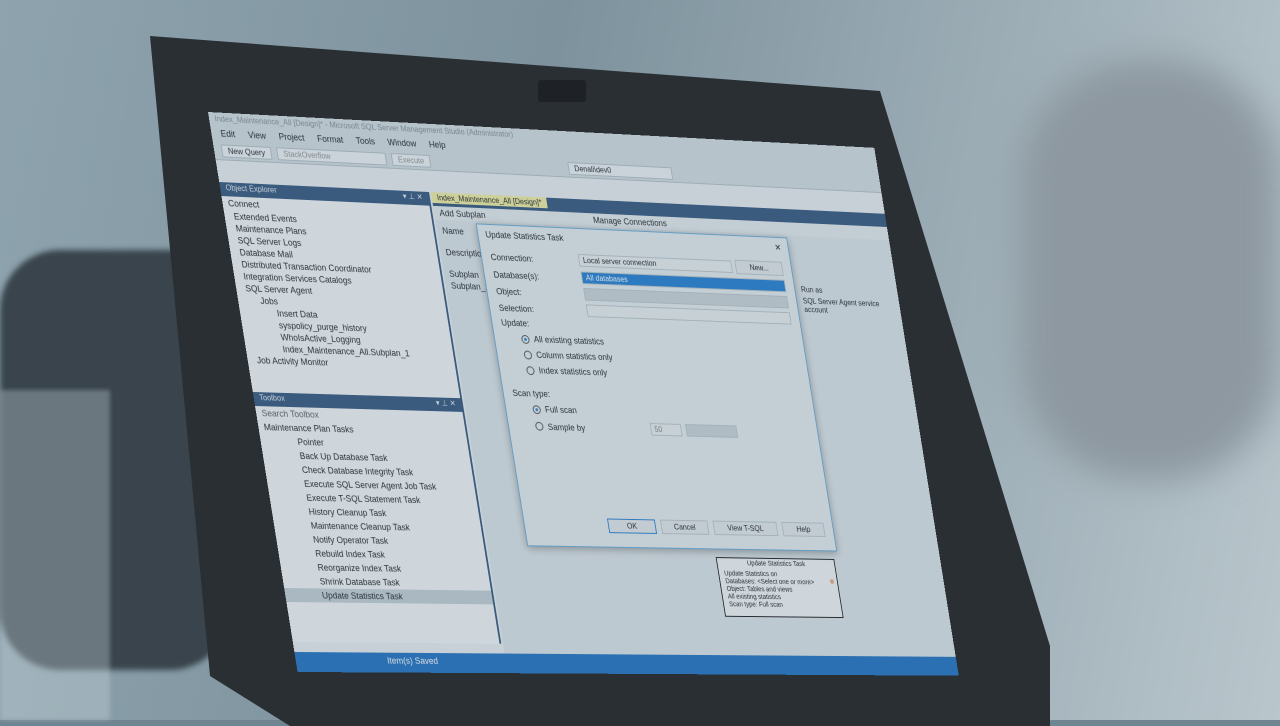 This screenshot has height=726, width=1280. I want to click on object-label: Object:, so click(509, 291).